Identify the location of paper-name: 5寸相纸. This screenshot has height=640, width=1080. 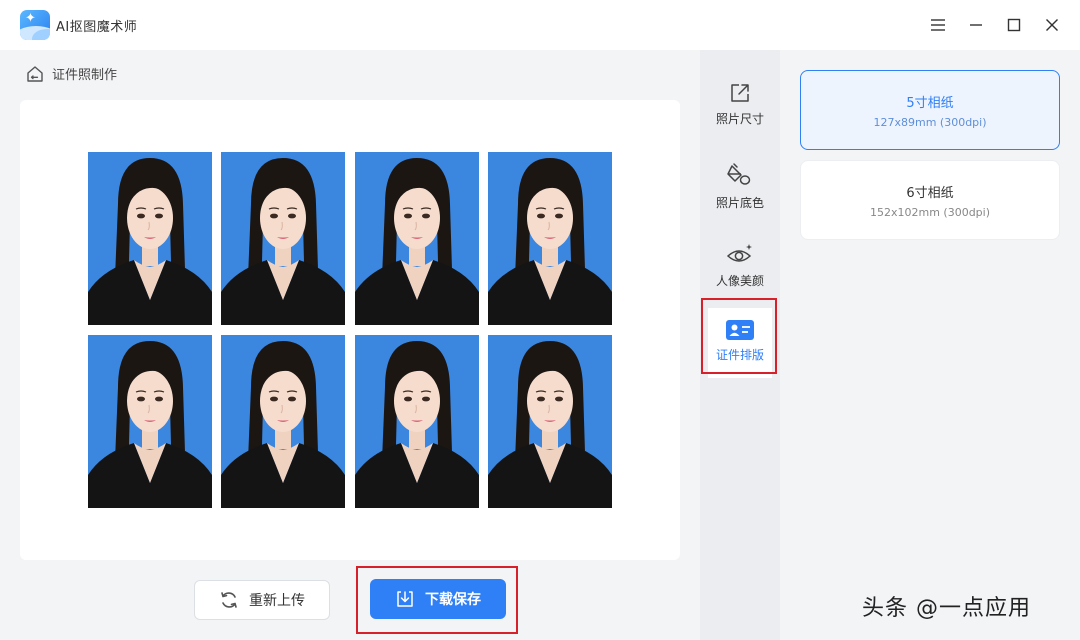
(930, 103).